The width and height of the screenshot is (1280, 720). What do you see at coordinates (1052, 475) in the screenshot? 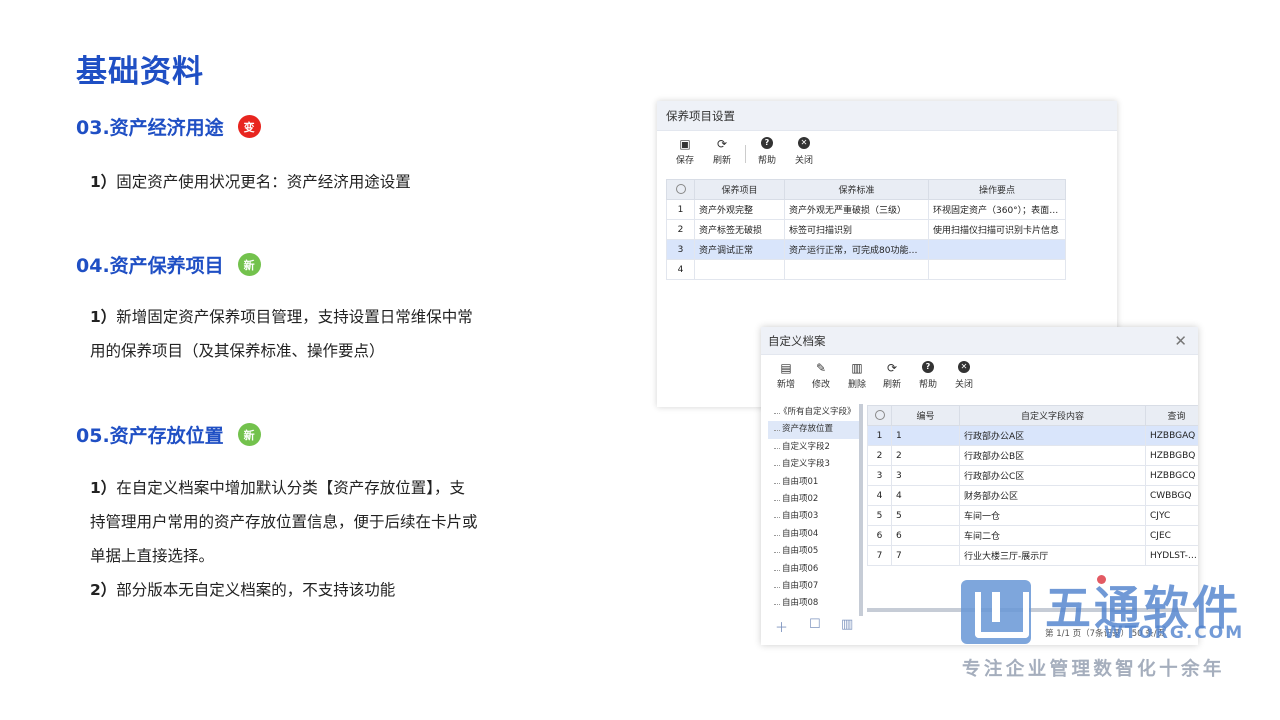
I see `cell-content: 行政部办公C区` at bounding box center [1052, 475].